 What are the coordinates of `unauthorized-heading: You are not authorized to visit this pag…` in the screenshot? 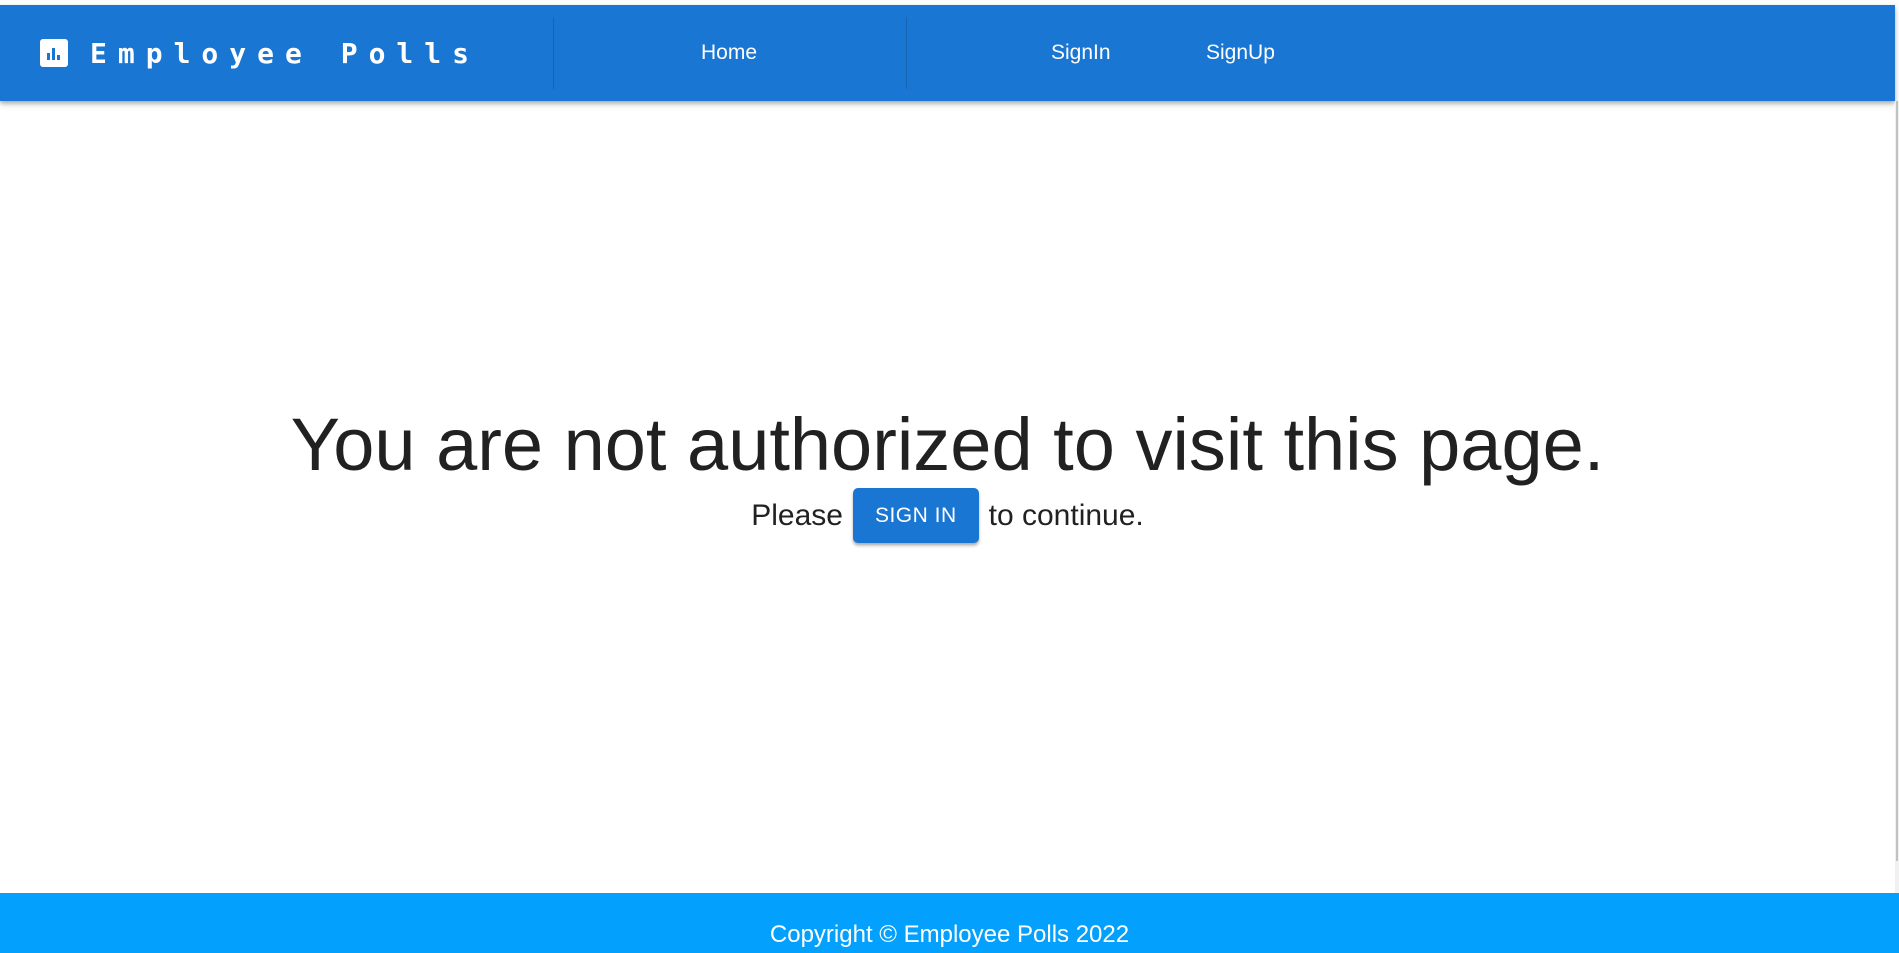 It's located at (947, 444).